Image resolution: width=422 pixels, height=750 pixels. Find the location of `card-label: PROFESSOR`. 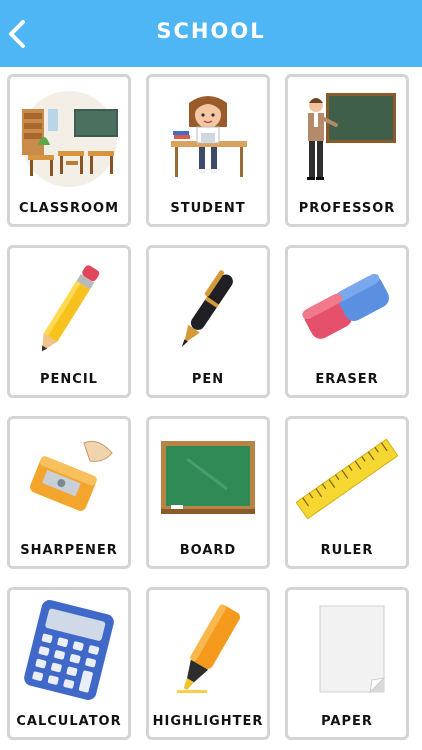

card-label: PROFESSOR is located at coordinates (347, 208).